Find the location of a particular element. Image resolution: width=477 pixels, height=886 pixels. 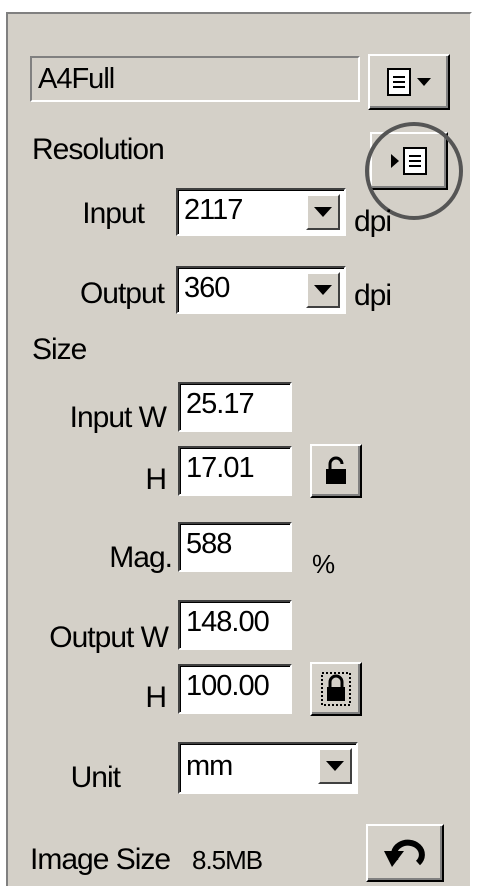

input-resolution-label: Input is located at coordinates (113, 213).